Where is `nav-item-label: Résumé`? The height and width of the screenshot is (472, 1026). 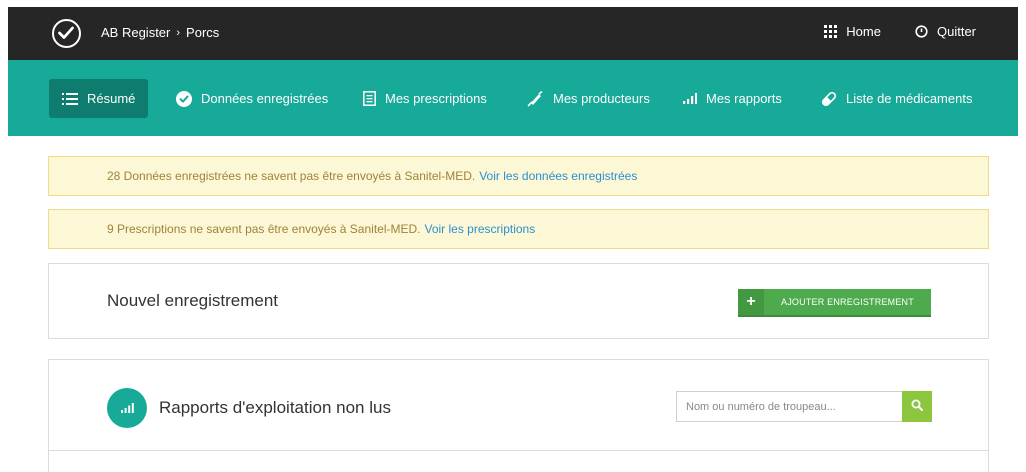
nav-item-label: Résumé is located at coordinates (111, 98).